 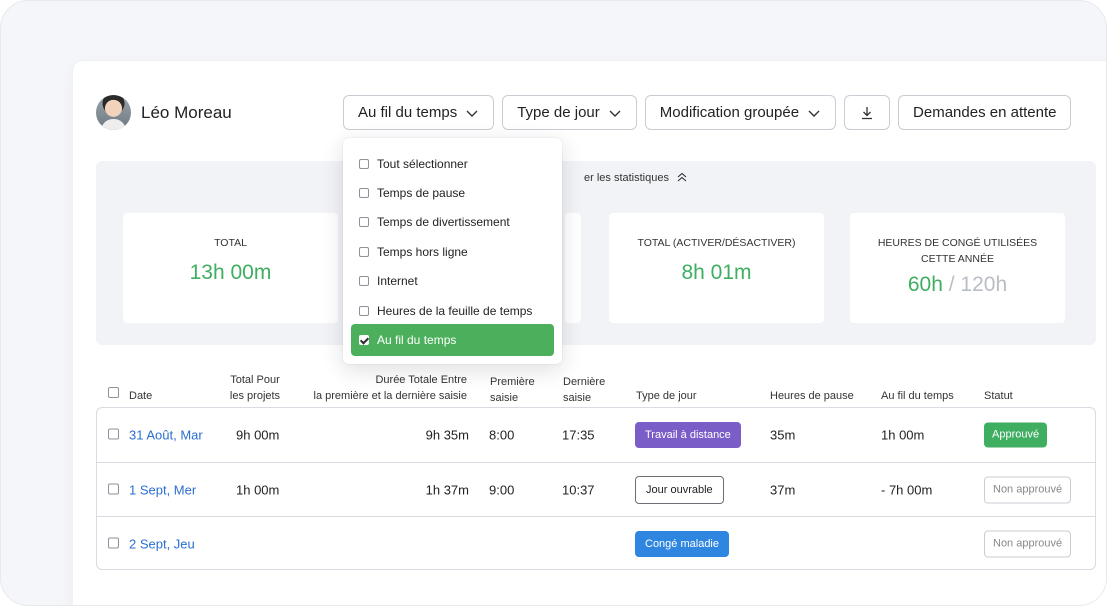 I want to click on stat-toggle-total: TOTAL (ACTIVER/DÉSACTIVER) 8h 01m, so click(x=716, y=268).